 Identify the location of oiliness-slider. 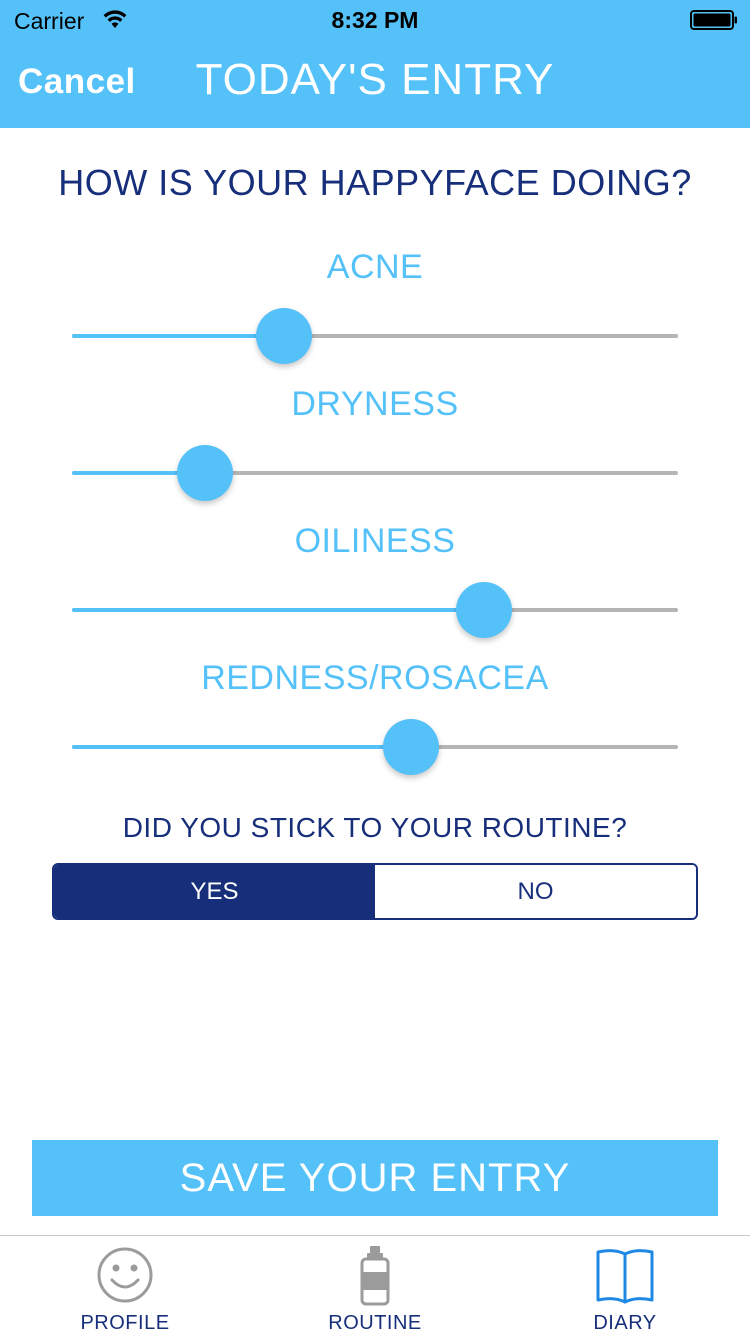
(375, 610).